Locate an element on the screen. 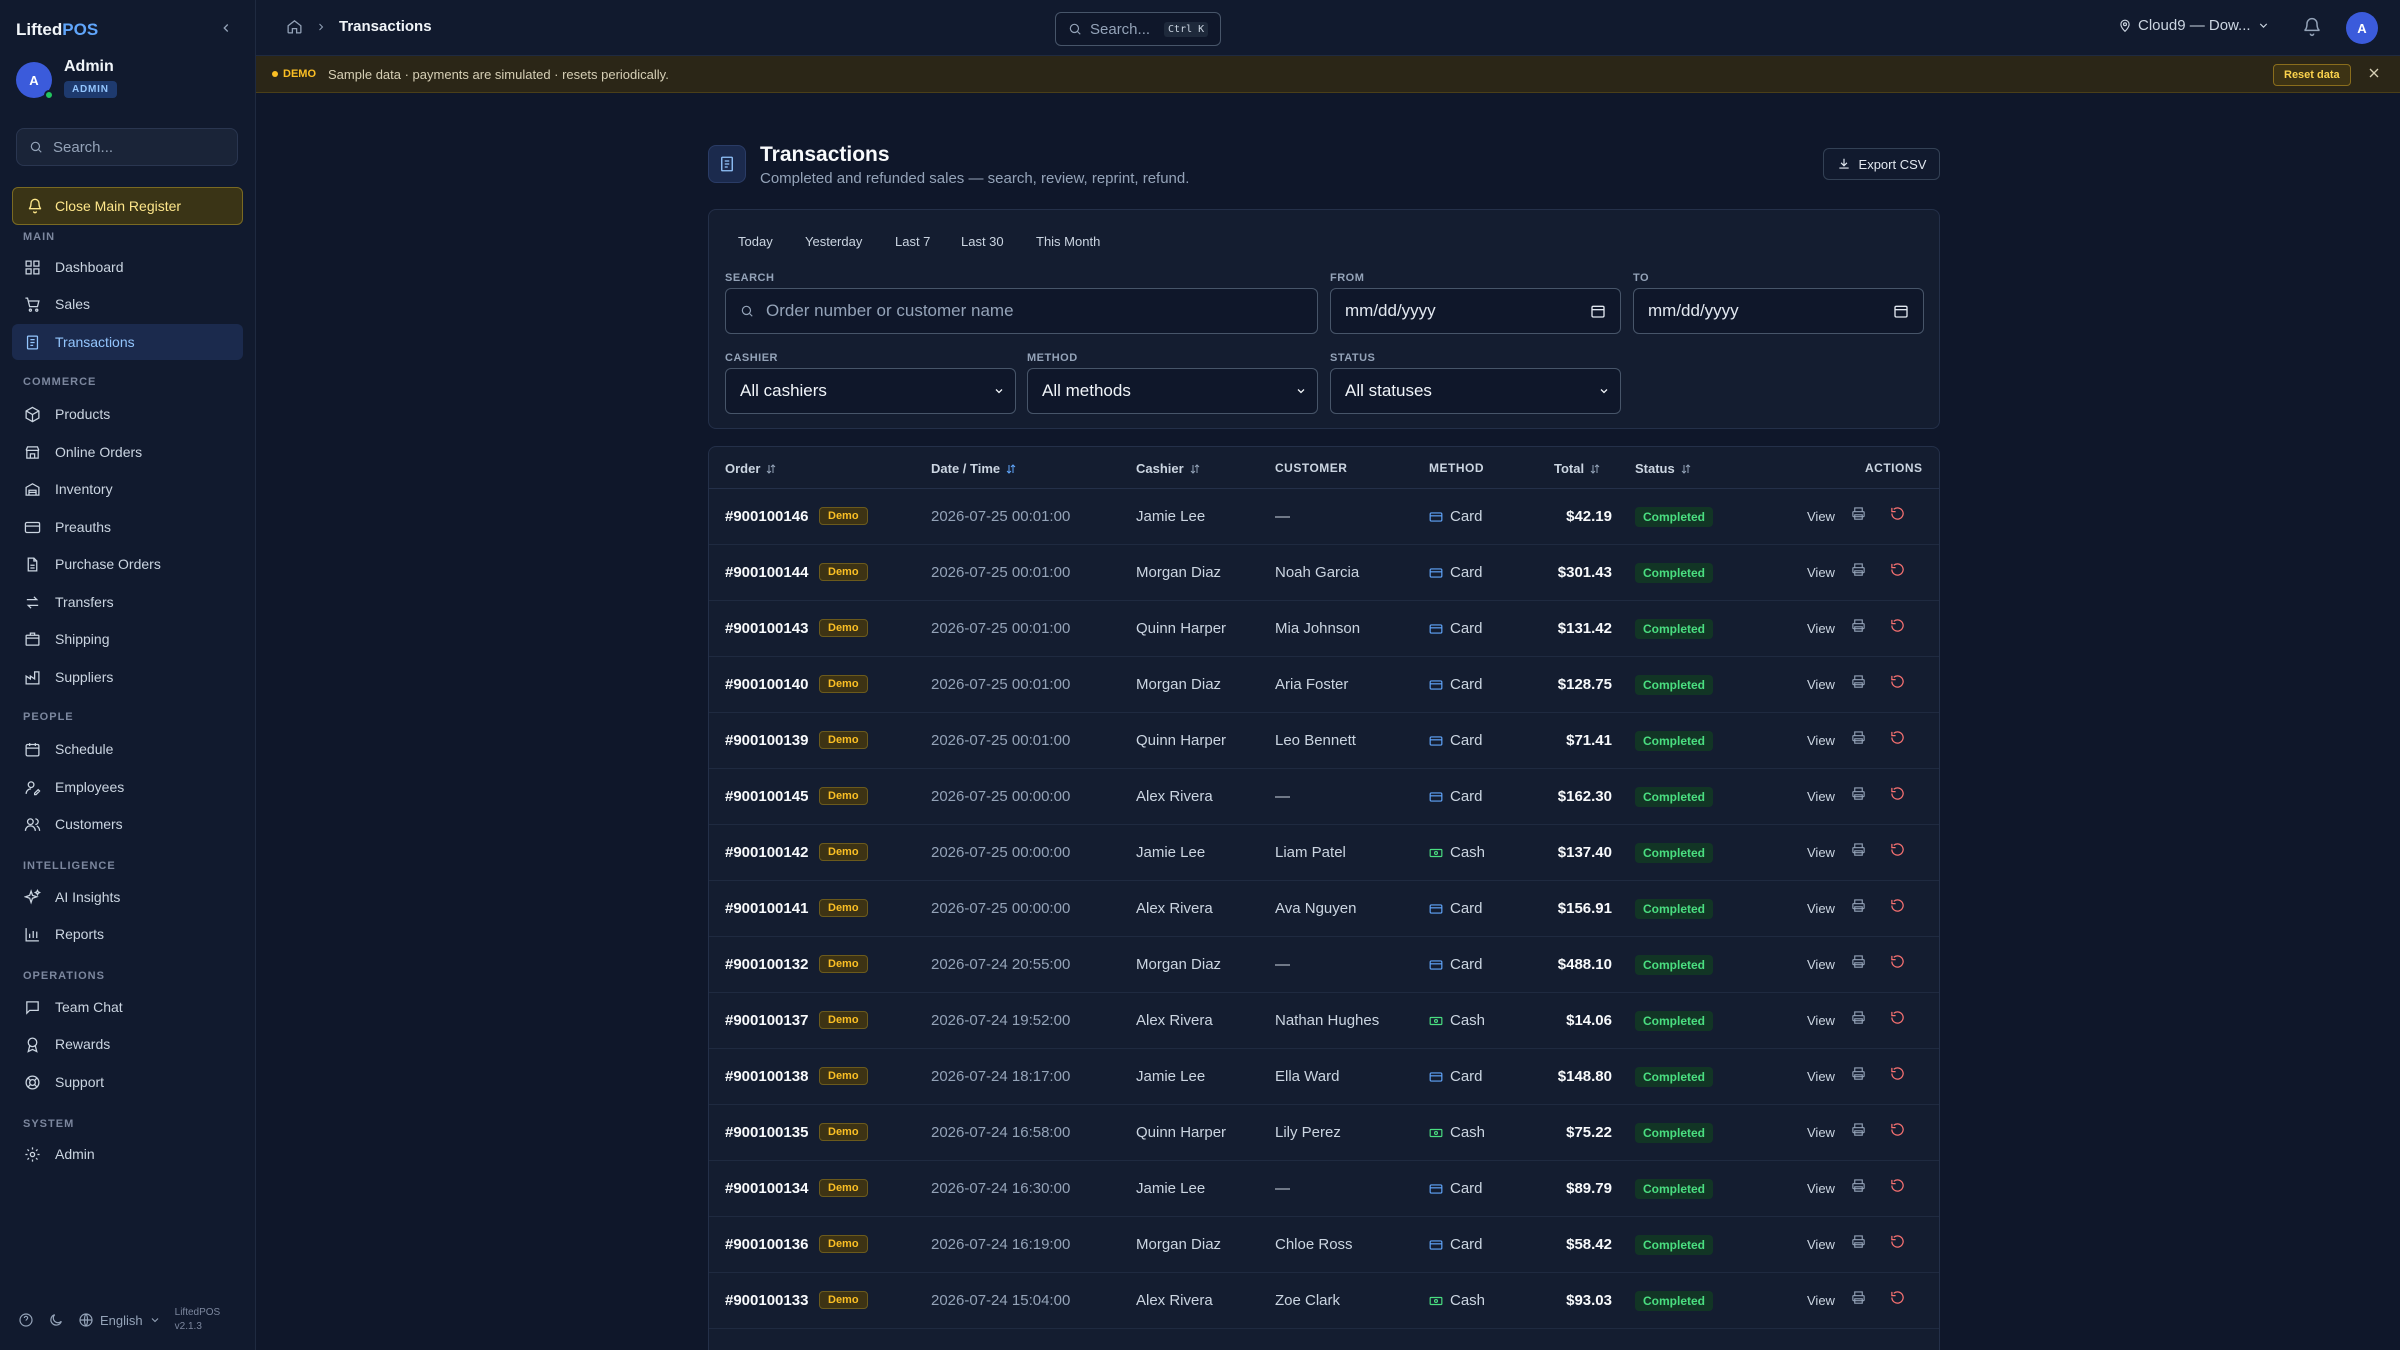  sidebar-item-admin: Admin is located at coordinates (127, 1154).